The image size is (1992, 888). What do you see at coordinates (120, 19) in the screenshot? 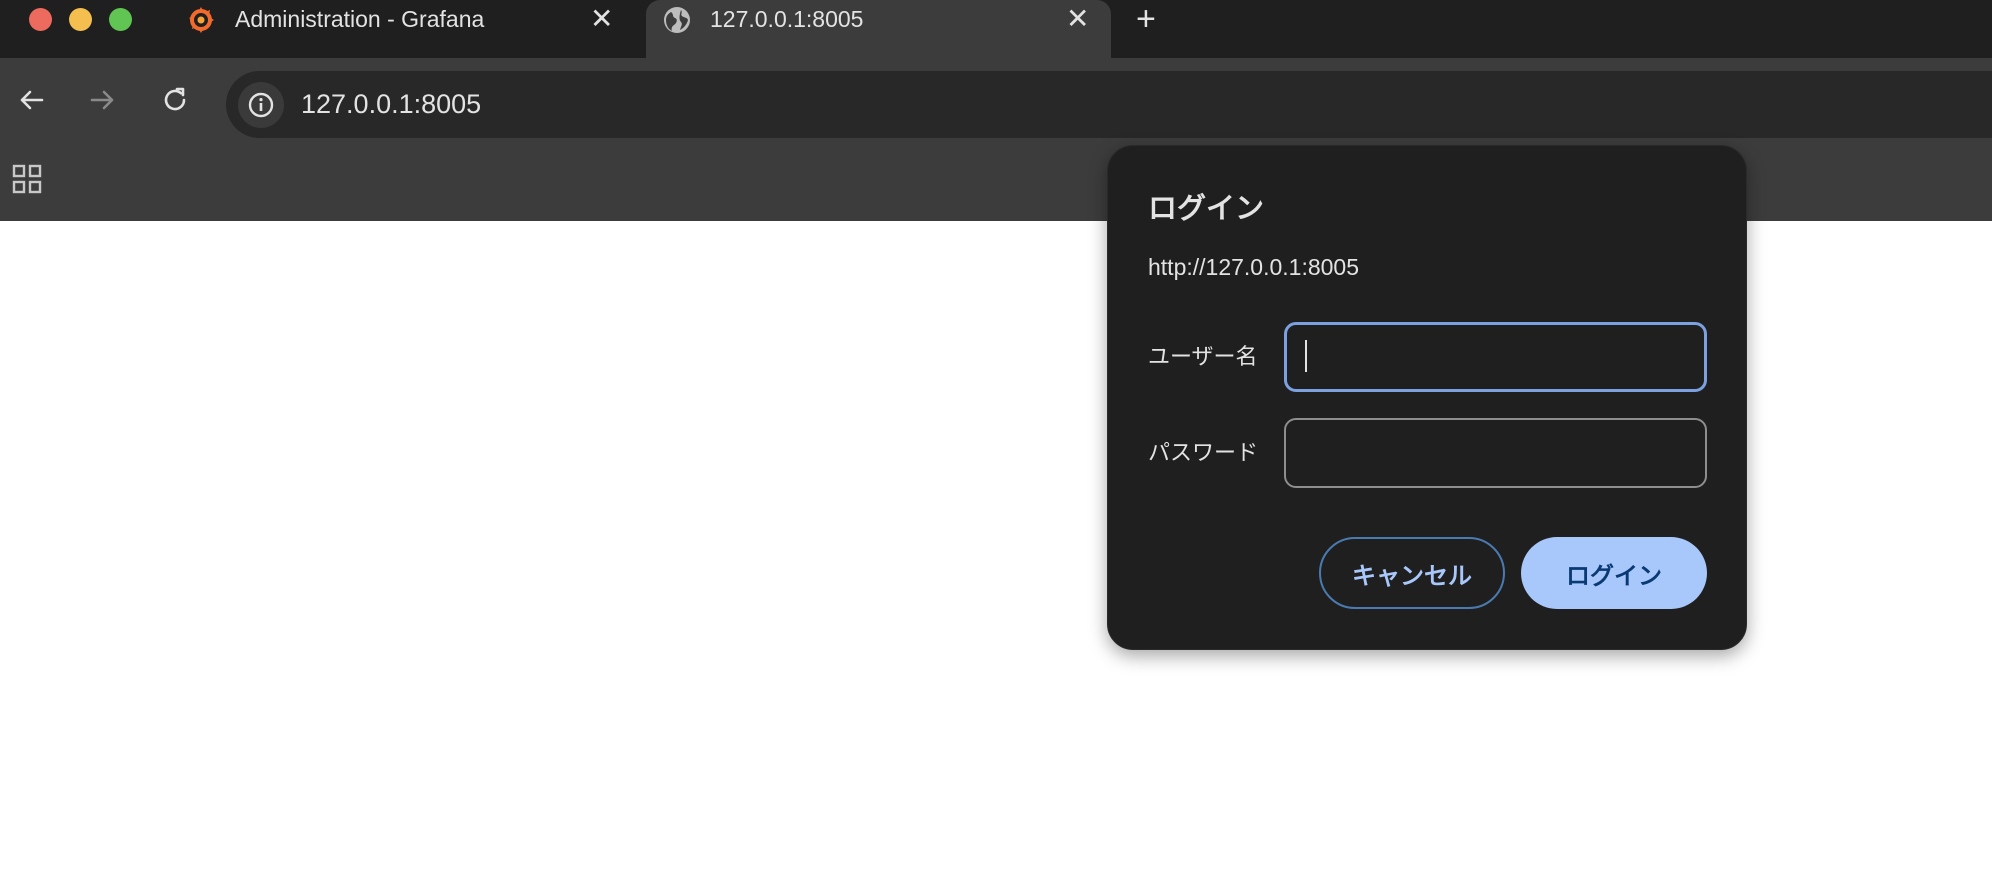
I see `window-maximize-button` at bounding box center [120, 19].